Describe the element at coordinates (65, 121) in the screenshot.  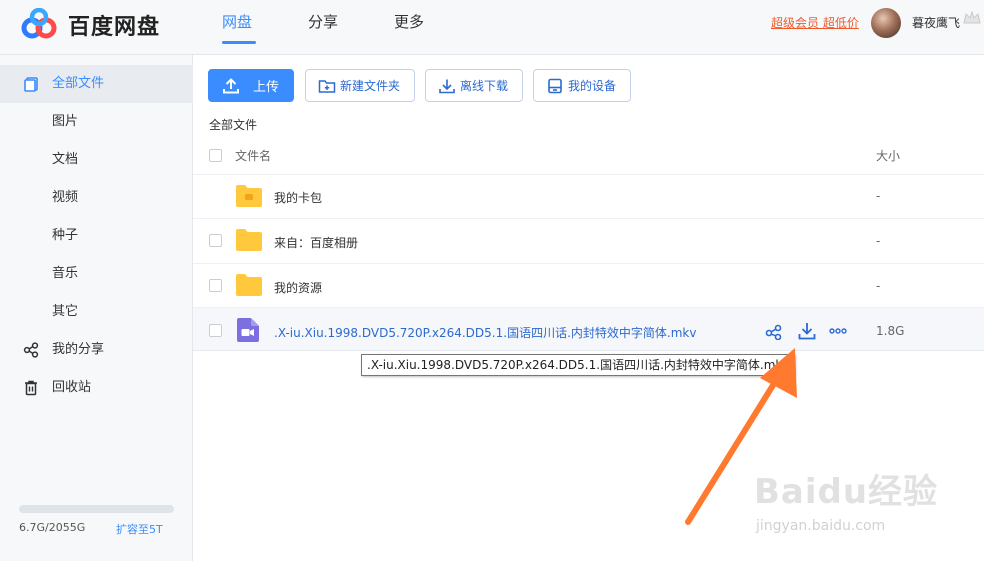
I see `sidebar-item-label: 图片` at that location.